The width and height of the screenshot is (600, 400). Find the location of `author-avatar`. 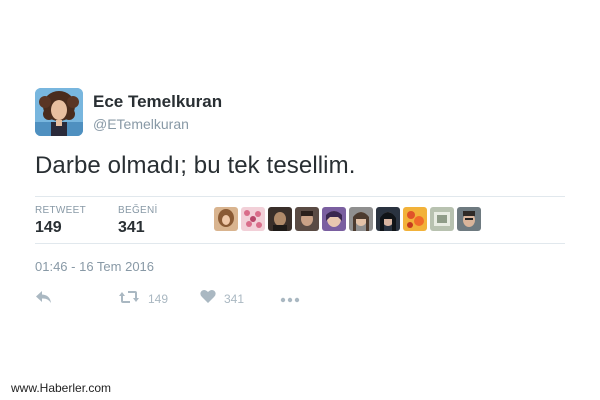

author-avatar is located at coordinates (59, 112).